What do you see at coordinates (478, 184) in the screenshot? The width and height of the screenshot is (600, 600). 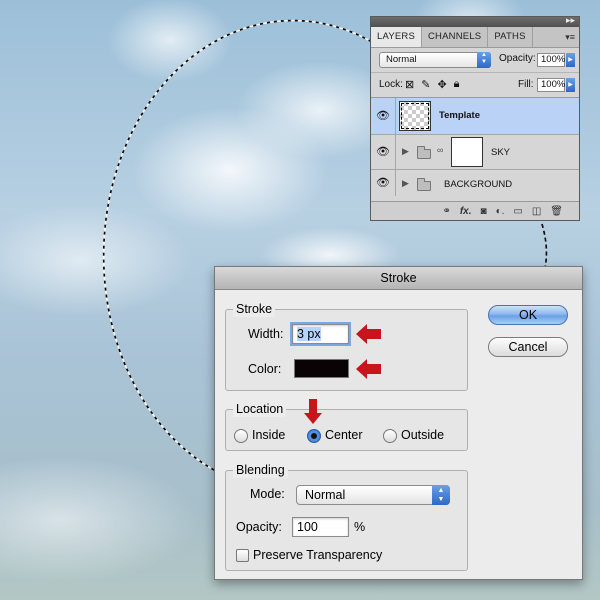 I see `layer-name: BACKGROUND` at bounding box center [478, 184].